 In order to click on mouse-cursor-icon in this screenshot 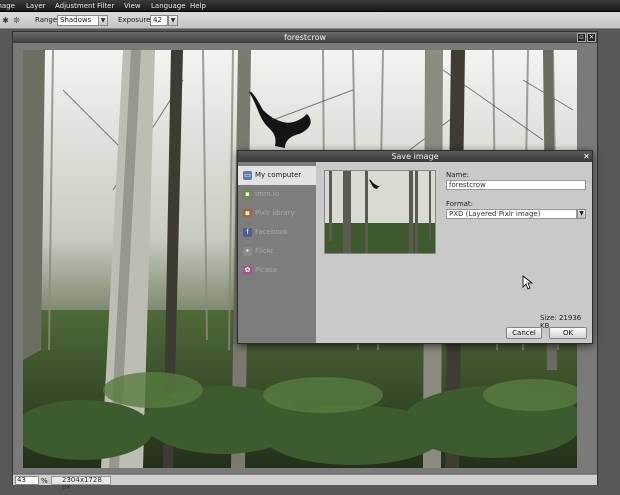, I will do `click(528, 282)`.